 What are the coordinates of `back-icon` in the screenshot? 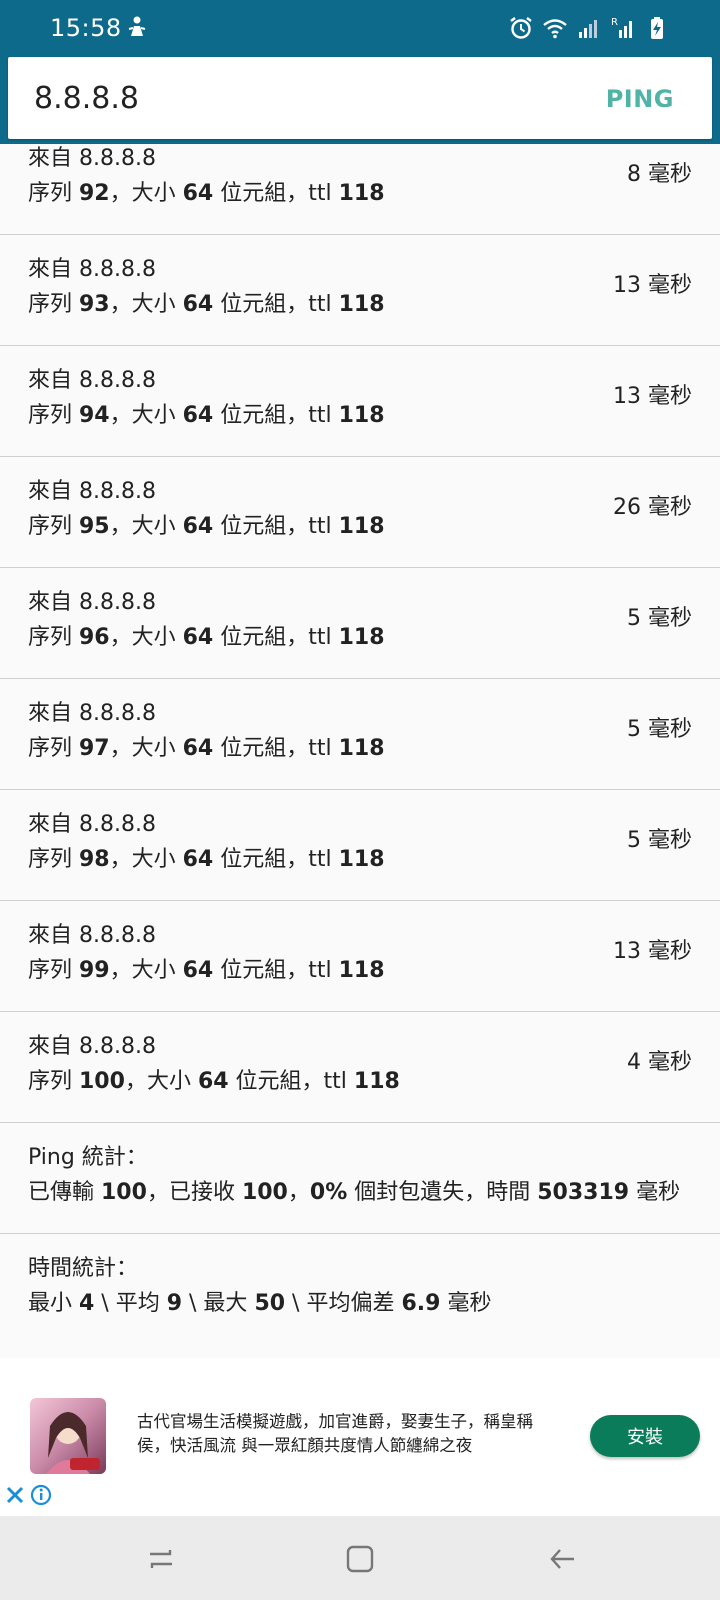 It's located at (563, 1559).